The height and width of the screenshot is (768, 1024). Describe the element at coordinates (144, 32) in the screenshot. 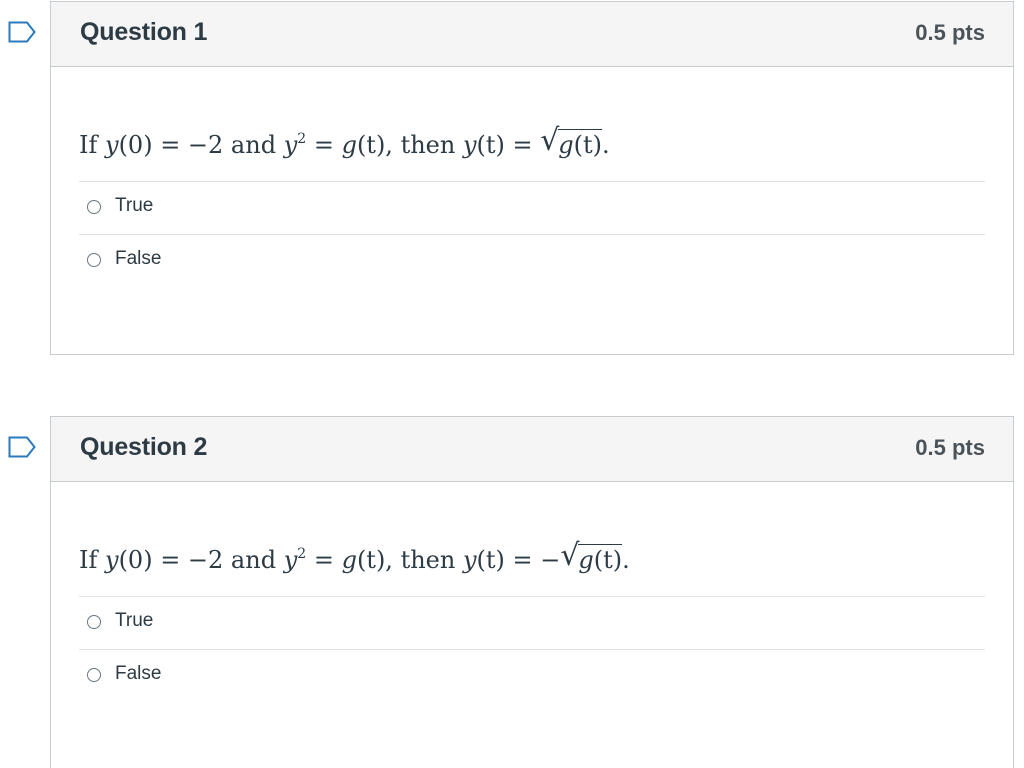

I see `question-title: Question 1` at that location.